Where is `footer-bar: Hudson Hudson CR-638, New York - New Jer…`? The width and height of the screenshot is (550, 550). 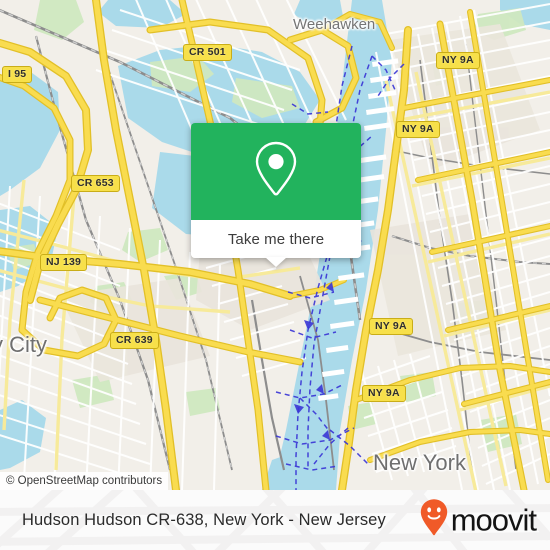
footer-bar: Hudson Hudson CR-638, New York - New Jer… is located at coordinates (275, 520).